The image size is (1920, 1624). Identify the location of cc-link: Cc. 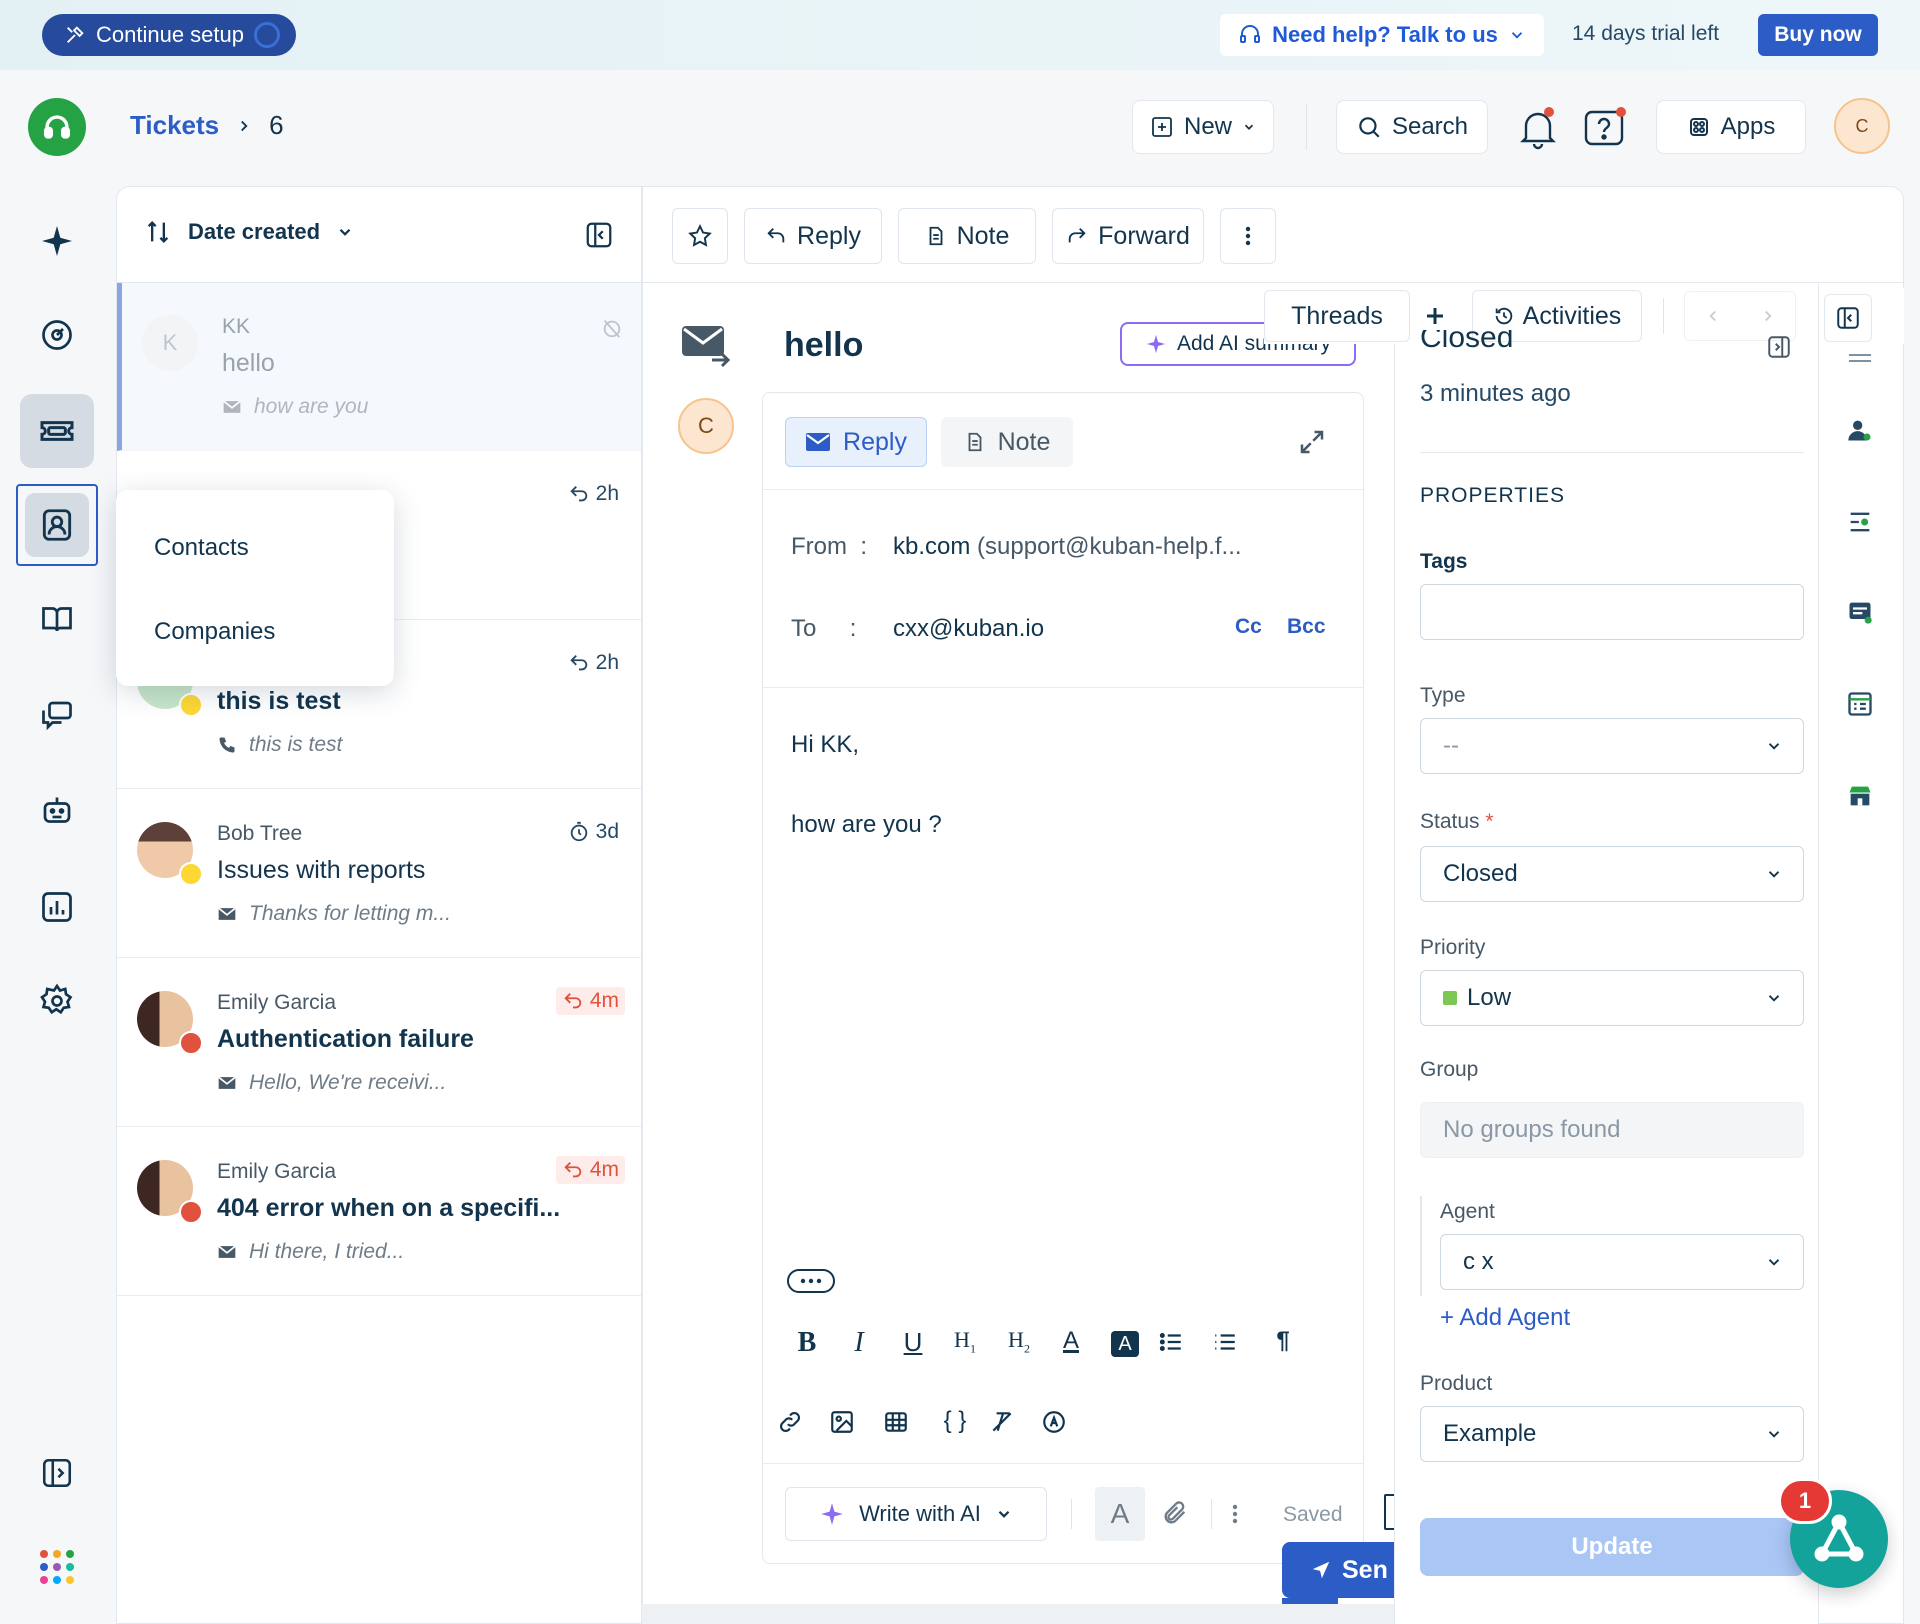
(1248, 627).